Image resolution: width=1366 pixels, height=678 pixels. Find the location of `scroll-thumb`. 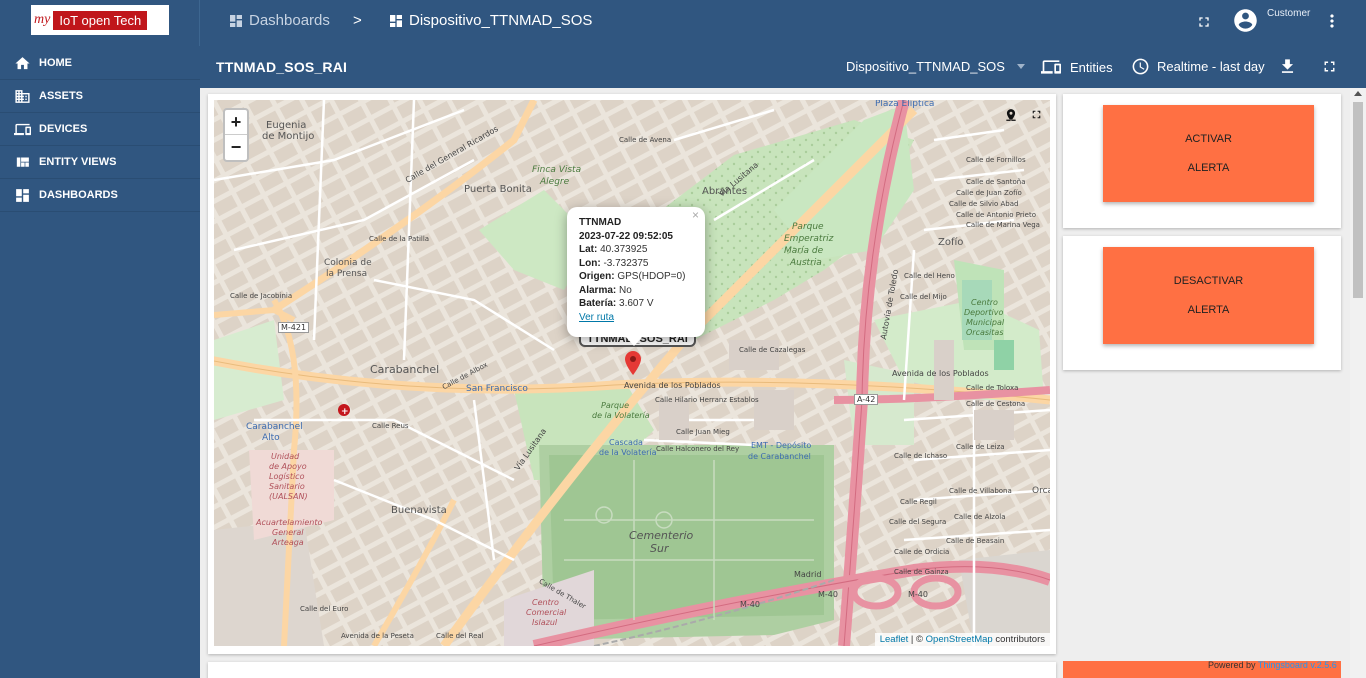

scroll-thumb is located at coordinates (1358, 200).